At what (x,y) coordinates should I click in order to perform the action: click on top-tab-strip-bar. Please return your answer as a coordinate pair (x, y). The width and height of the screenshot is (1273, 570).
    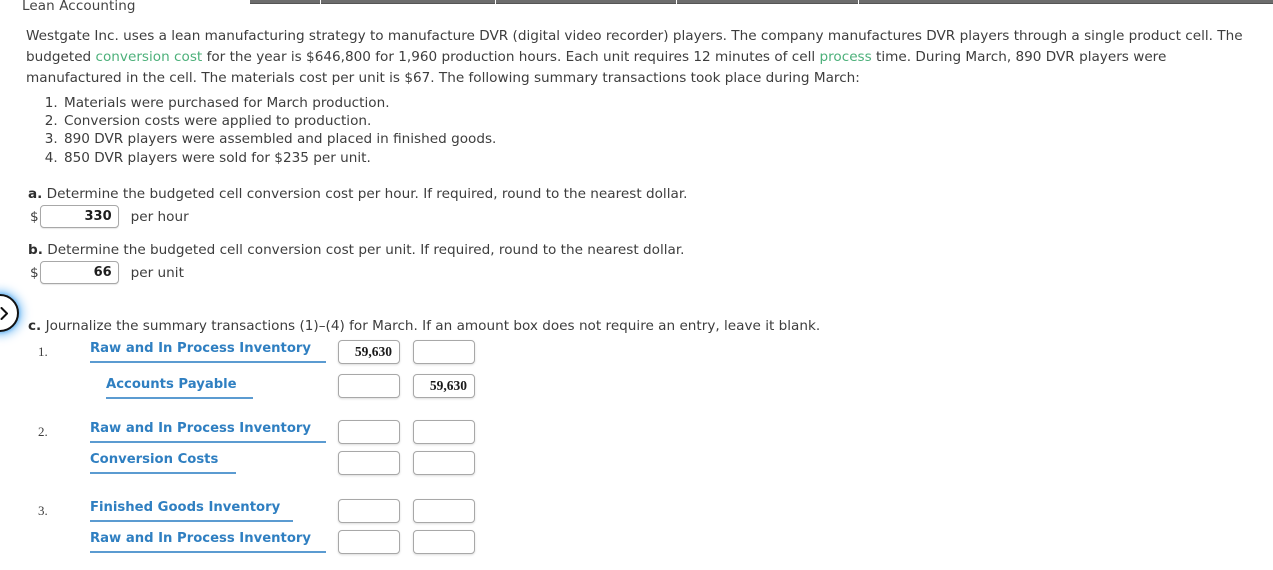
    Looking at the image, I should click on (761, 2).